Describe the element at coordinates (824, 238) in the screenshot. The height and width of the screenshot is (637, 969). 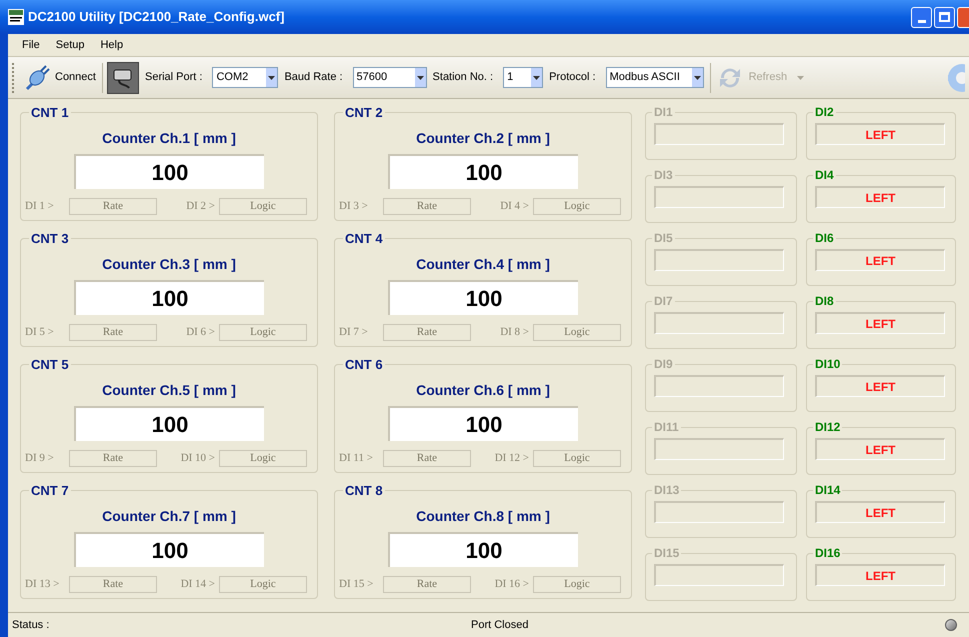
I see `panel-title: DI6` at that location.